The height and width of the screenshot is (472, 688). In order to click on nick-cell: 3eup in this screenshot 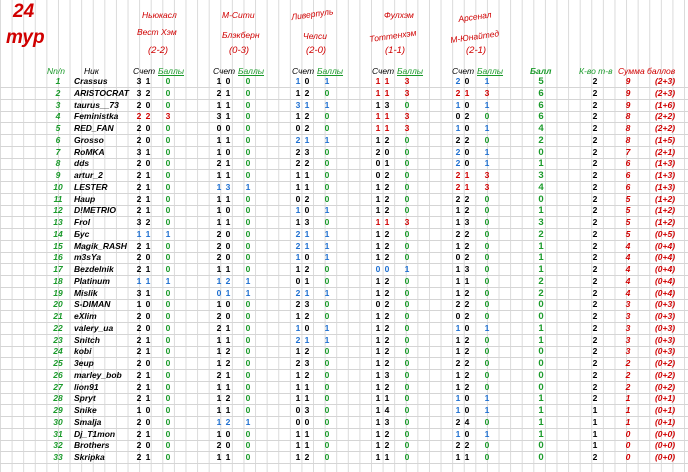, I will do `click(84, 363)`.